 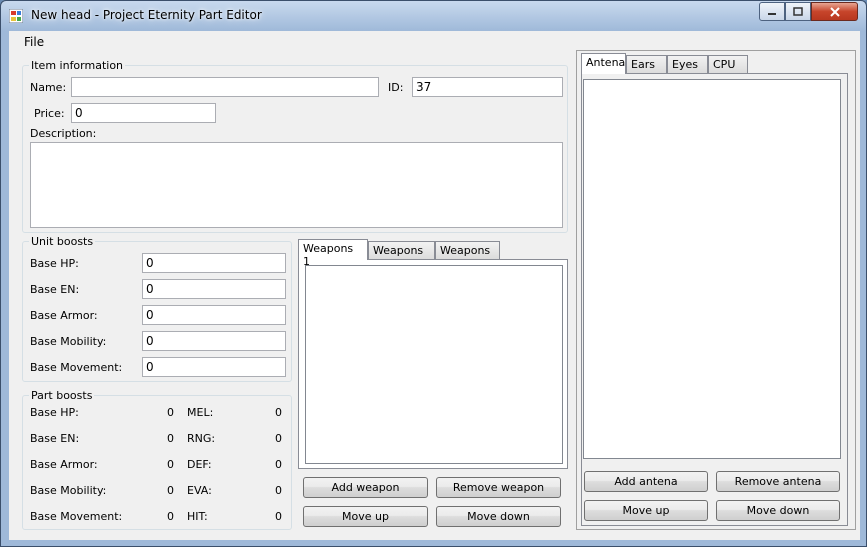 I want to click on tab-cpu: CPU, so click(x=728, y=64).